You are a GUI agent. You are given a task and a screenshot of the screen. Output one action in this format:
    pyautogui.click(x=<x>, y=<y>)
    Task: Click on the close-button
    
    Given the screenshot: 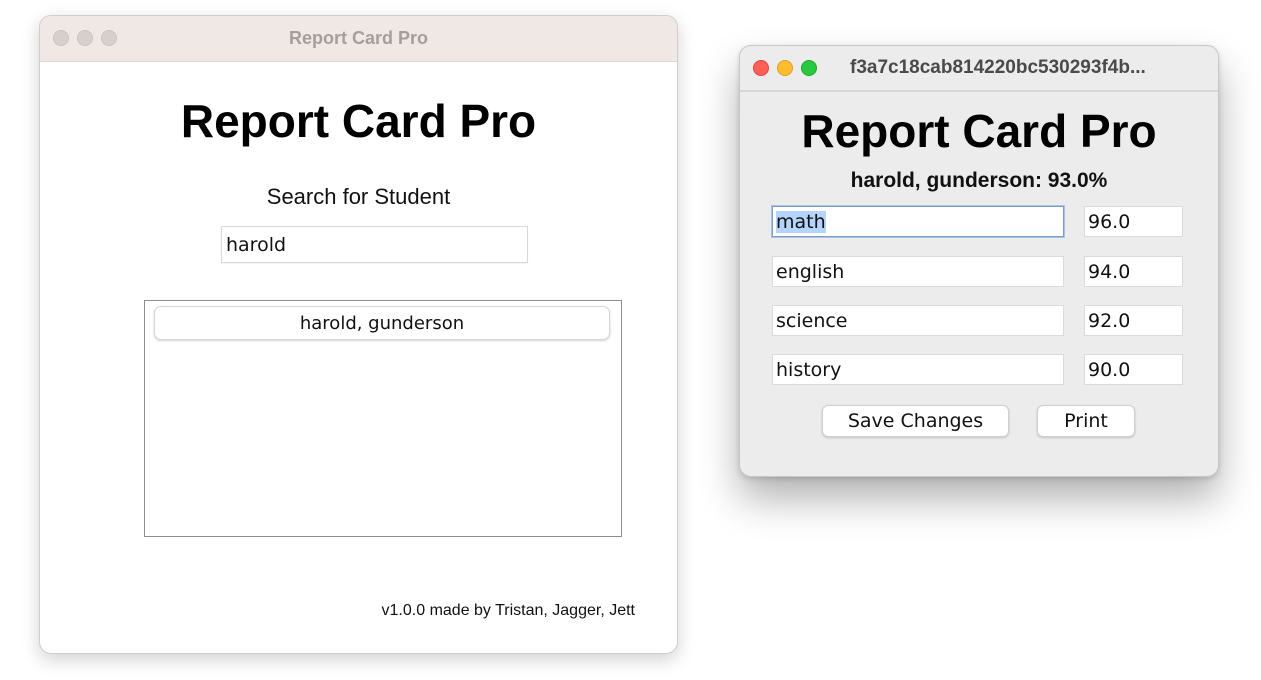 What is the action you would take?
    pyautogui.click(x=761, y=68)
    